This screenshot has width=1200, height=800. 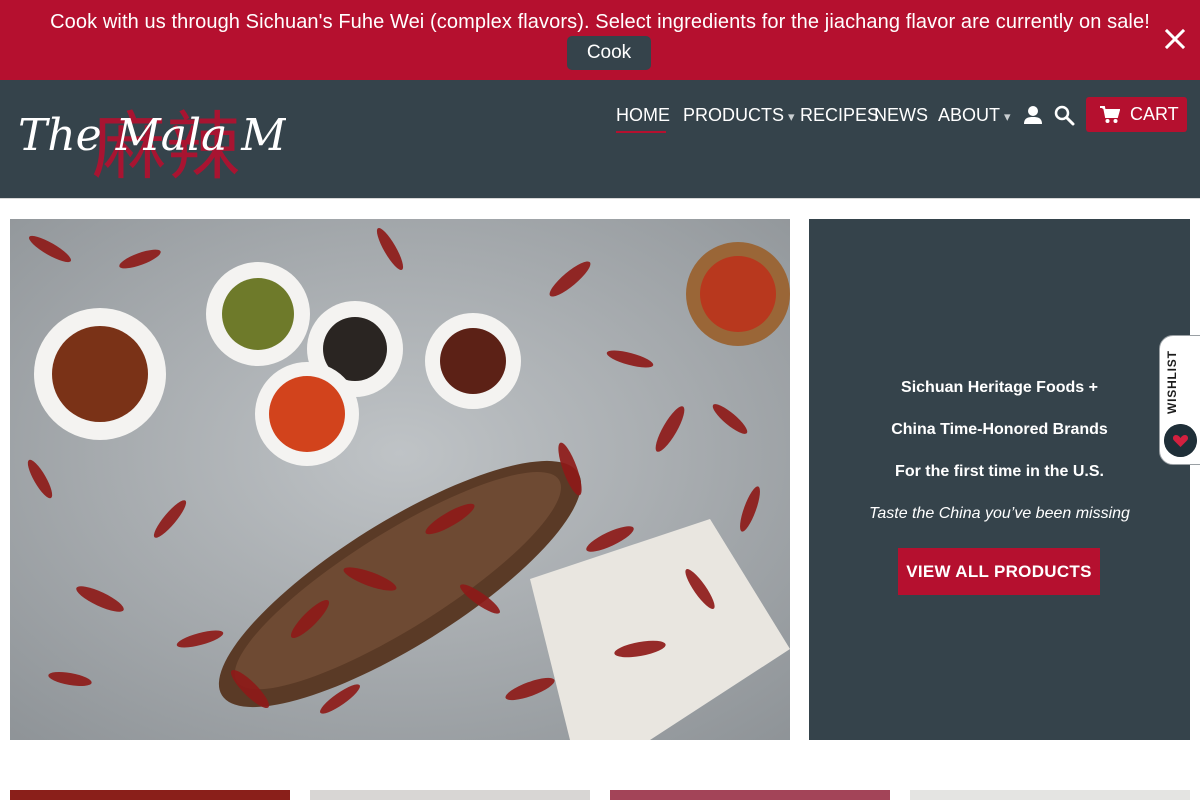 I want to click on nav-news: NEWS, so click(x=901, y=115).